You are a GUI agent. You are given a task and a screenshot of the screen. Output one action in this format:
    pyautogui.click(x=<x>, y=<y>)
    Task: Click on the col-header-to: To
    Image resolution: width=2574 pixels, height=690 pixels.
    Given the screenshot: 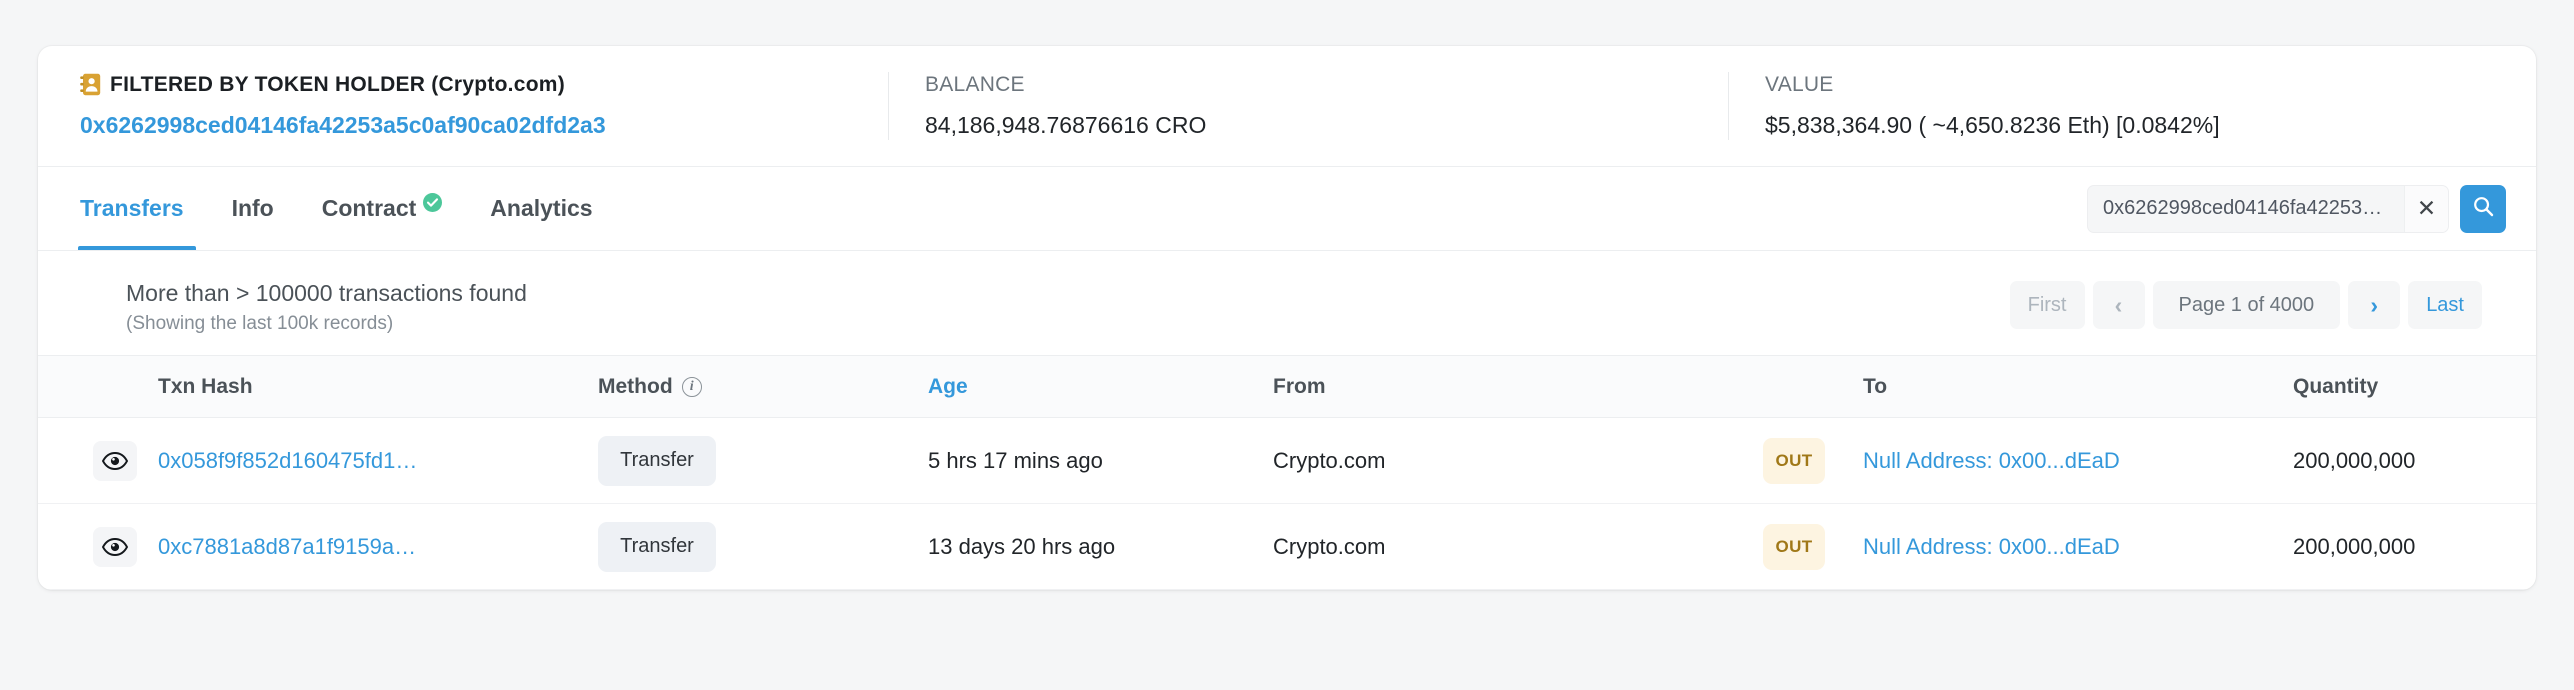 What is the action you would take?
    pyautogui.click(x=2068, y=386)
    